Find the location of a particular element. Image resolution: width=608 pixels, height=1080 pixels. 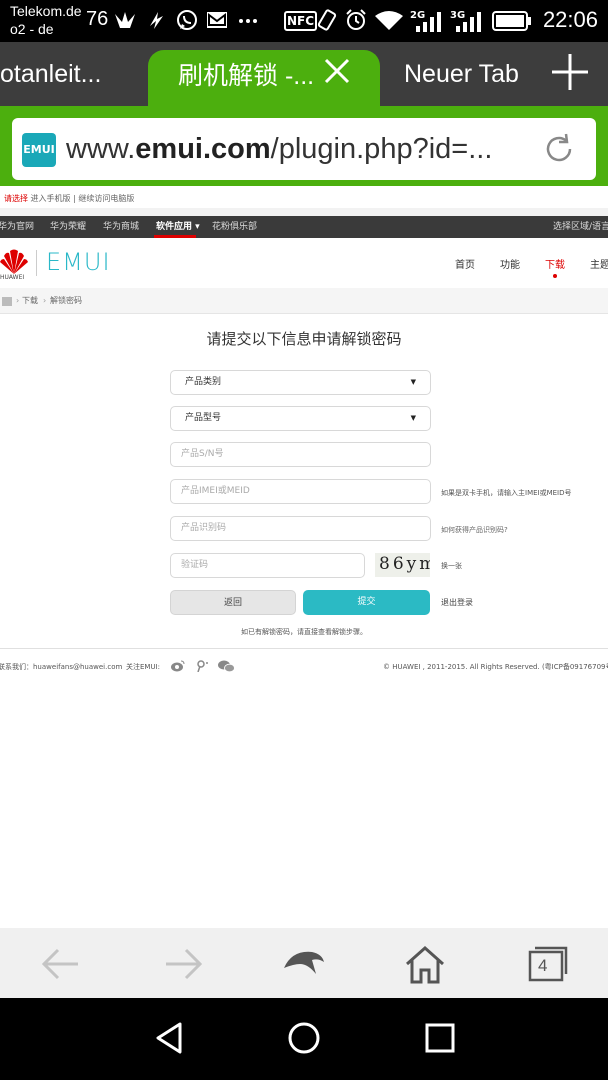

carrier-2: o2 - de is located at coordinates (32, 29).